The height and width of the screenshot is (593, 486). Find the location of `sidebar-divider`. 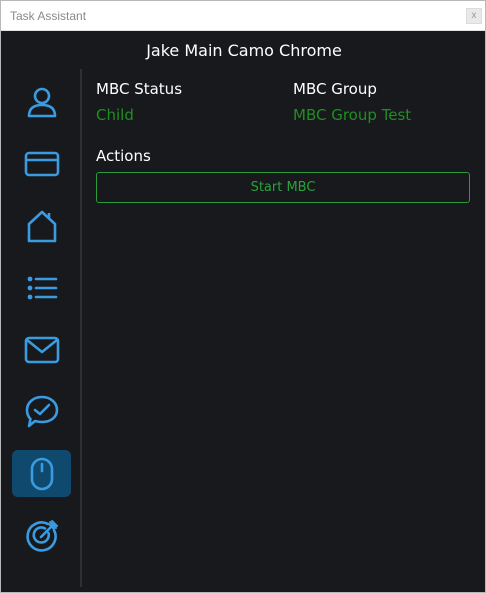

sidebar-divider is located at coordinates (81, 328).